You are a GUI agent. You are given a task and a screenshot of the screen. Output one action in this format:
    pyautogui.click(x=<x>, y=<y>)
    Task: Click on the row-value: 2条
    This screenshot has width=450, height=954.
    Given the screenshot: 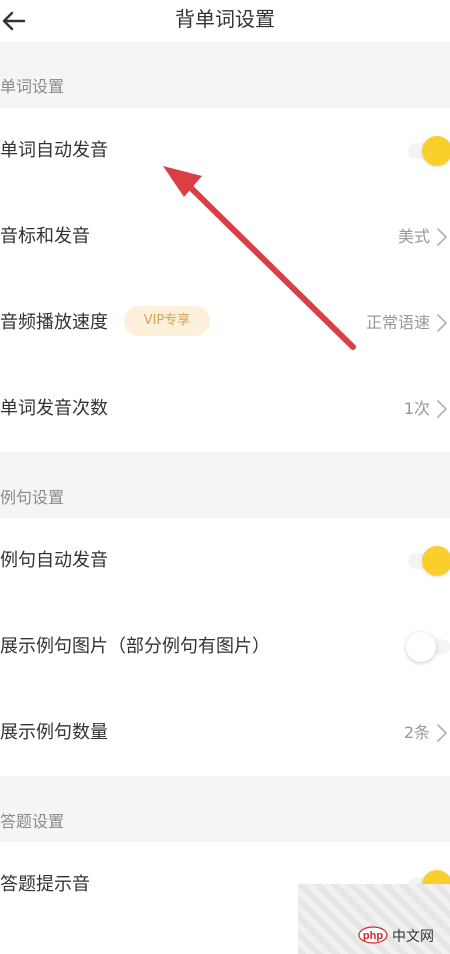 What is the action you would take?
    pyautogui.click(x=416, y=732)
    